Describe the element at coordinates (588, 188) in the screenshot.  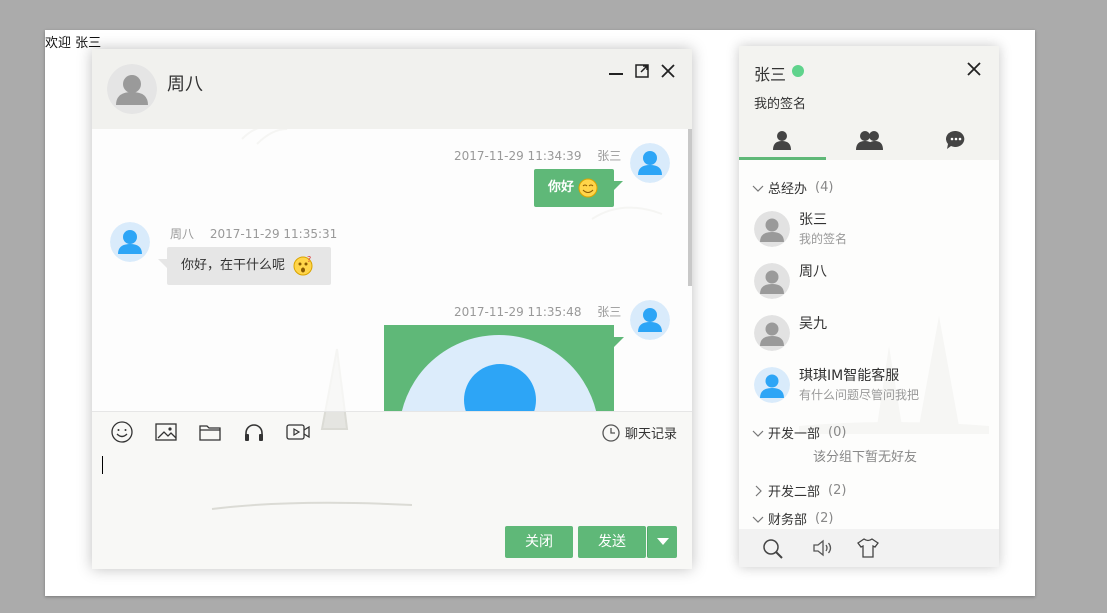
I see `smile-emoji-icon` at that location.